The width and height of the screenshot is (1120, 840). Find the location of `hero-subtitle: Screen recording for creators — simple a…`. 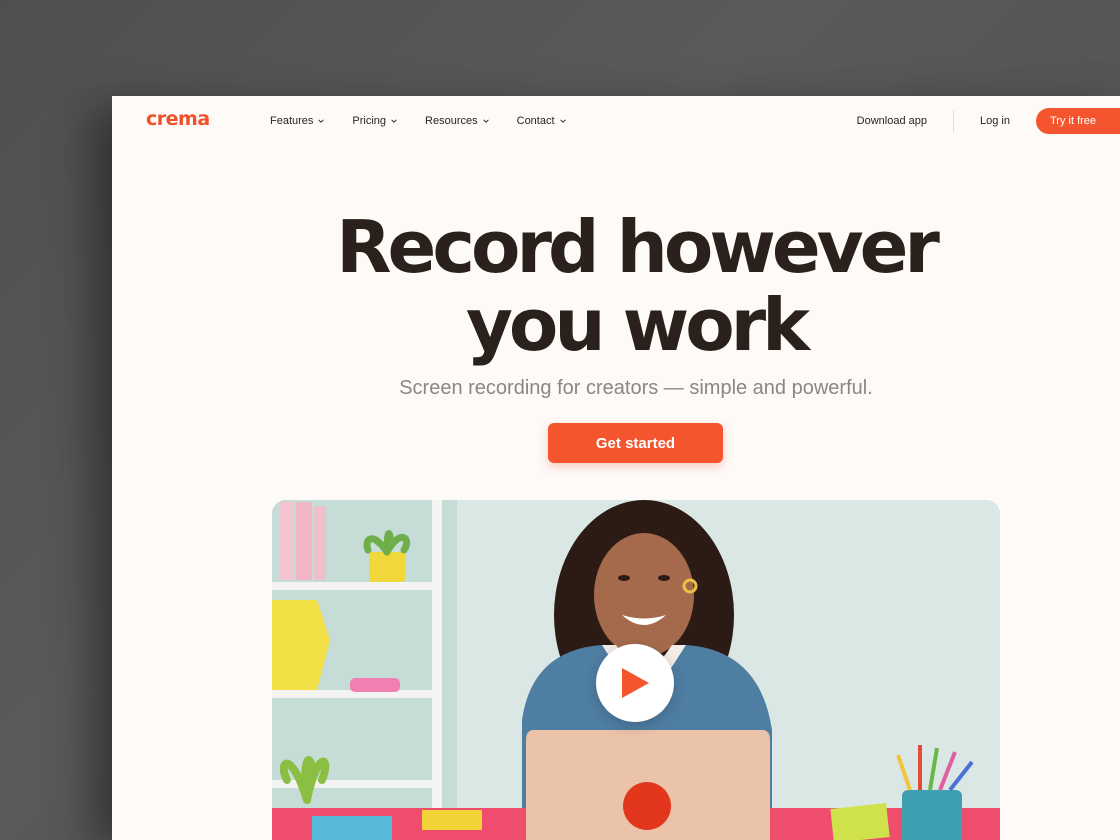

hero-subtitle: Screen recording for creators — simple a… is located at coordinates (636, 388).